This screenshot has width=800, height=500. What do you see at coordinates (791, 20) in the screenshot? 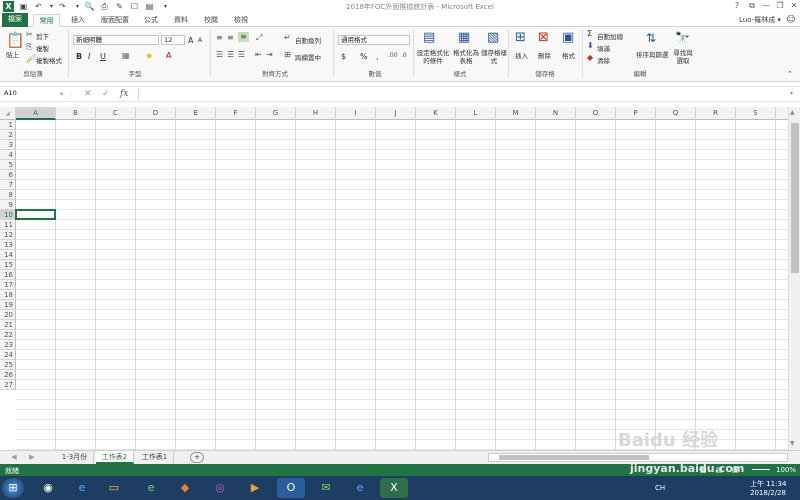
I see `user-avatar-icon: ☺` at bounding box center [791, 20].